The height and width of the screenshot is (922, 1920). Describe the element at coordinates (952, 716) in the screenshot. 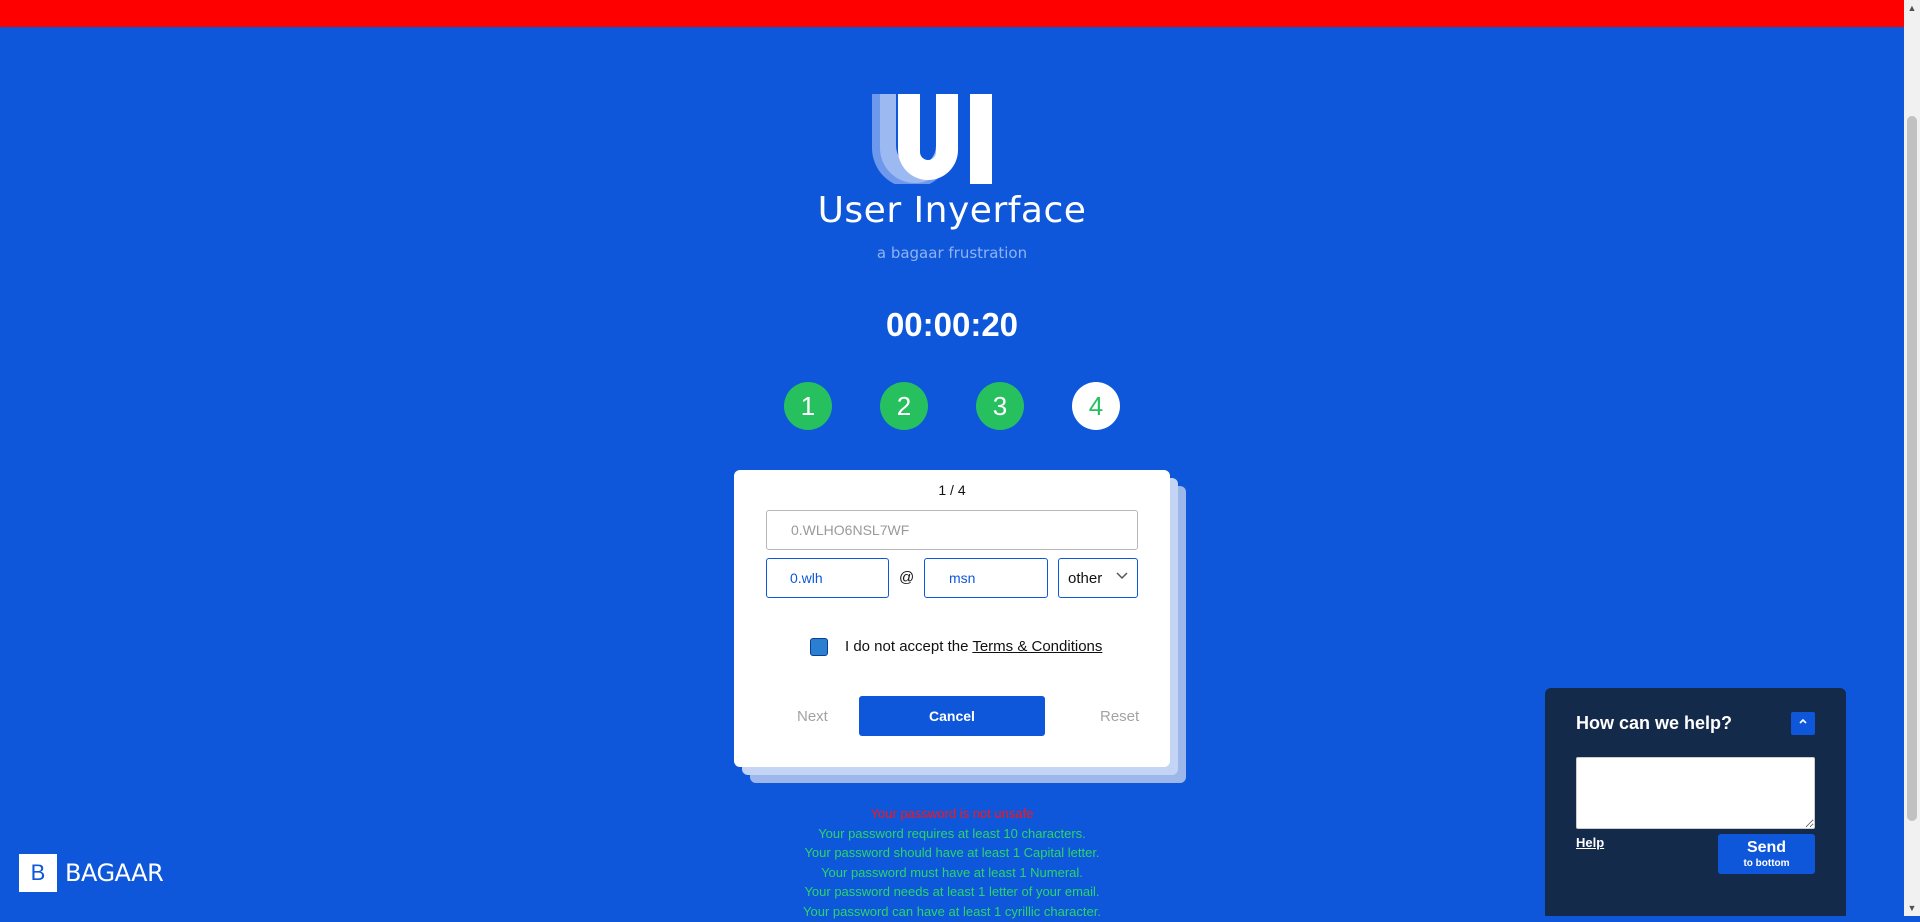

I see `cancel-button: Cancel` at that location.